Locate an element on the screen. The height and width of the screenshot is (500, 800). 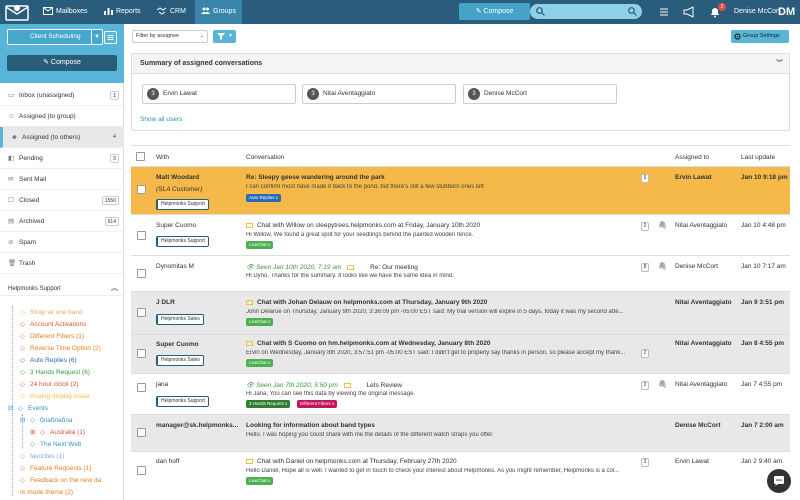
agent-summary-card: 3 Ervin Lawat is located at coordinates (219, 94).